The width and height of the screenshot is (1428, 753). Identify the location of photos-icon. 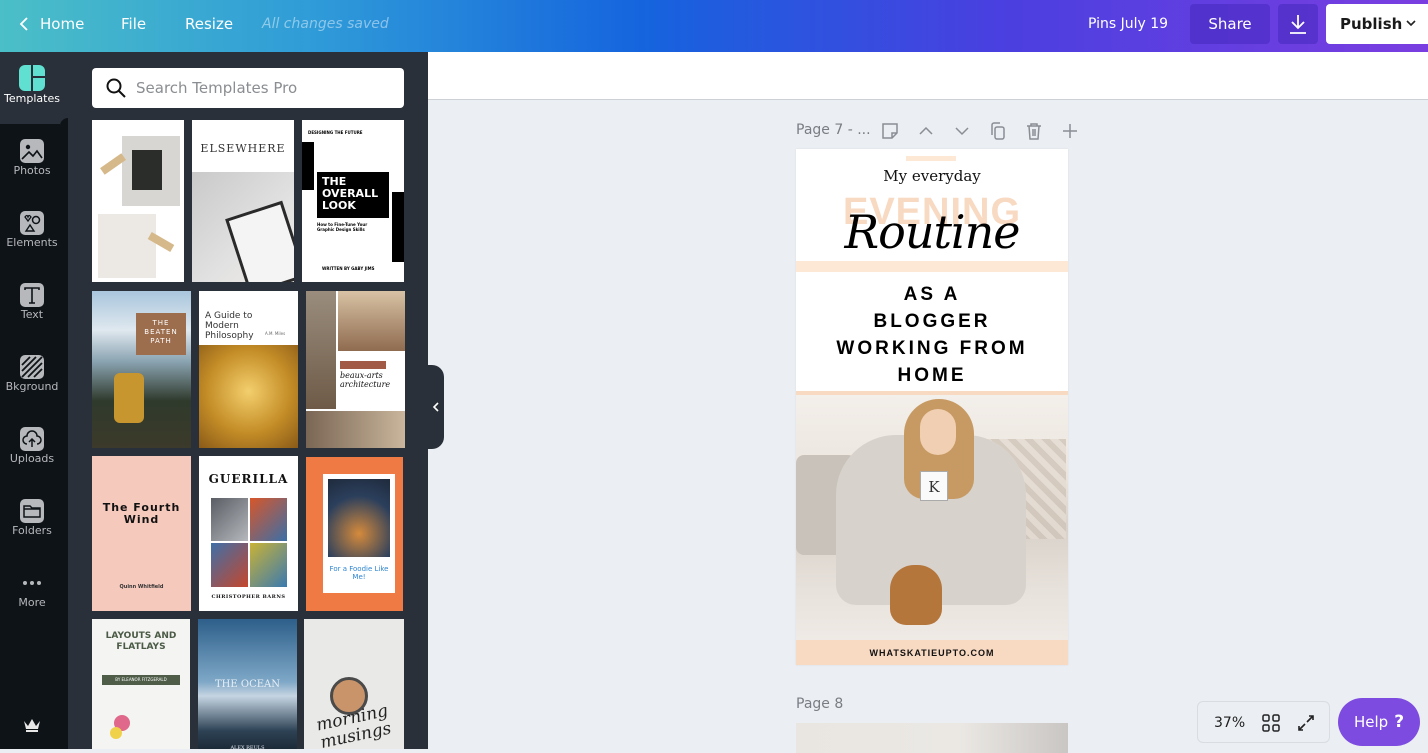
(32, 151).